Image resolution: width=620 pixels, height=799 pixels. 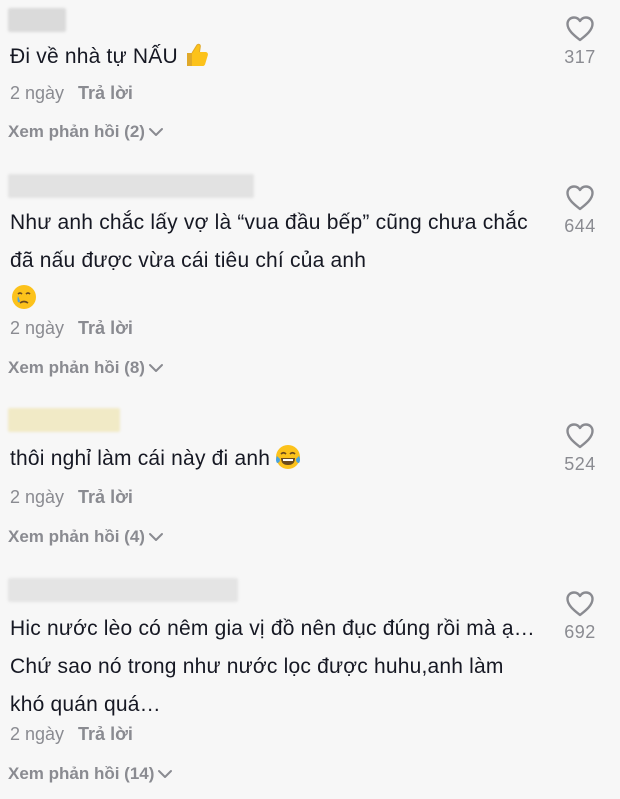 I want to click on view-replies-label: Xem phản hồi (4), so click(x=76, y=536).